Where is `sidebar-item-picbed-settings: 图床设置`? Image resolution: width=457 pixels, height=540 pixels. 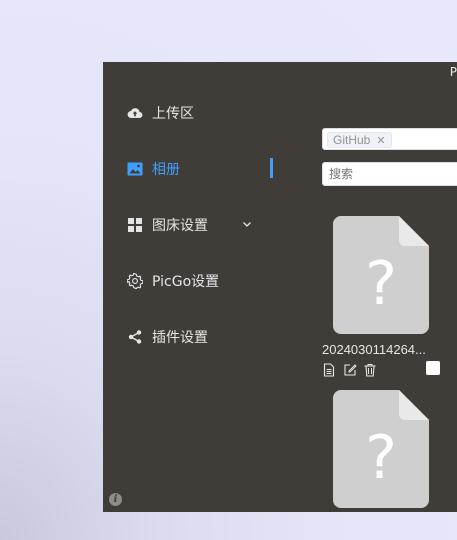
sidebar-item-picbed-settings: 图床设置 is located at coordinates (212, 225).